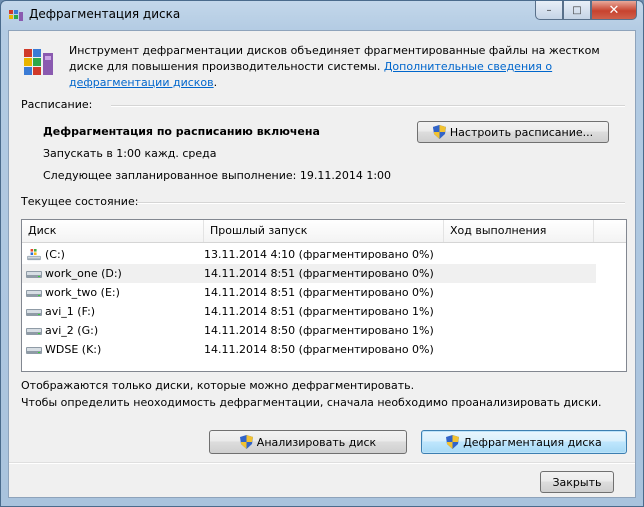  I want to click on analyze-disk-button: Анализировать диск, so click(308, 442).